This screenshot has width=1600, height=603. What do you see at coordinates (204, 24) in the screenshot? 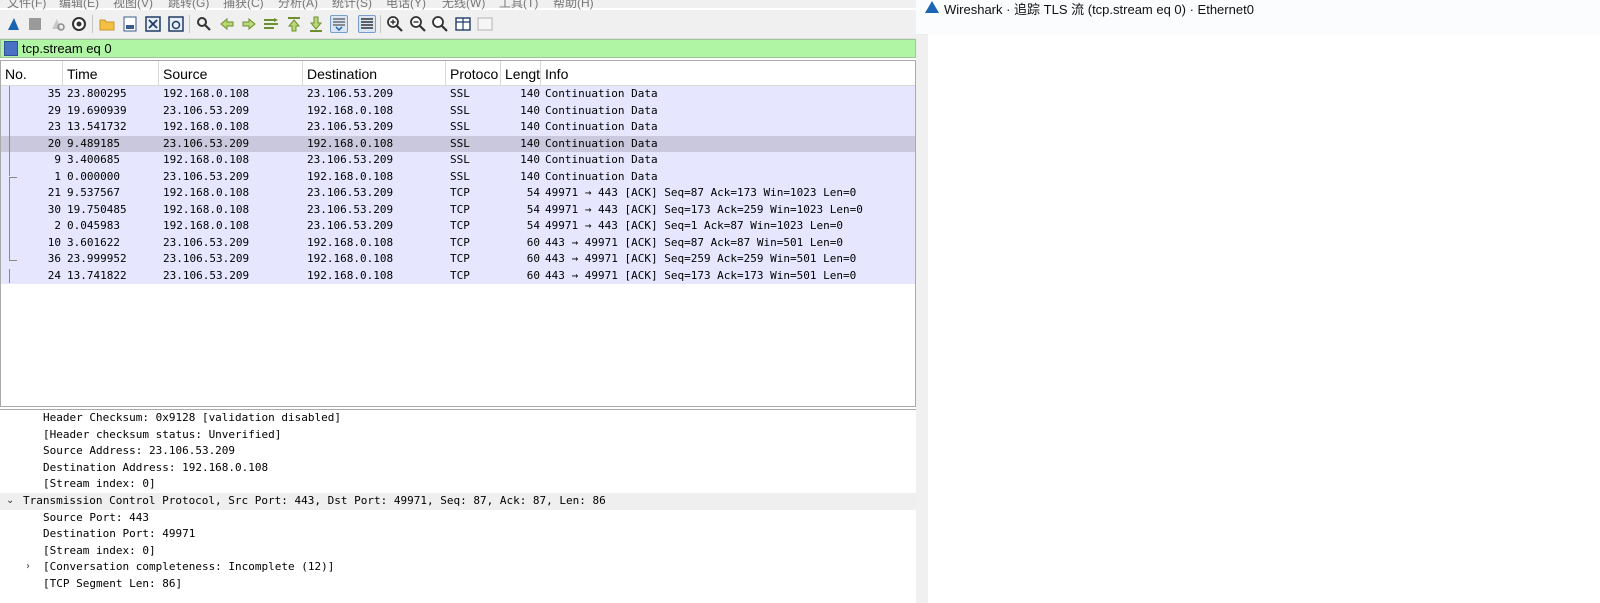
I see `find-packet-icon` at bounding box center [204, 24].